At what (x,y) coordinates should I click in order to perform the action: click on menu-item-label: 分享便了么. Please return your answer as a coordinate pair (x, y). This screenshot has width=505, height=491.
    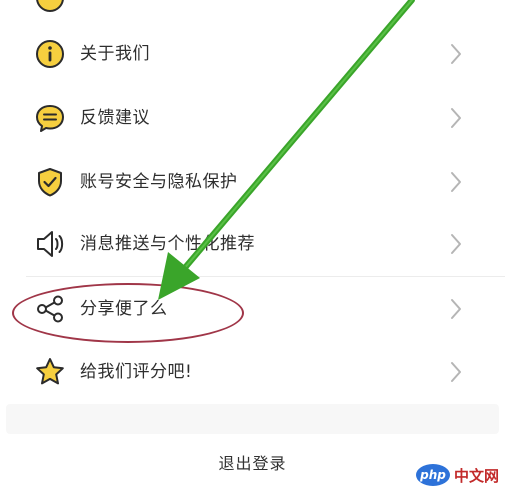
    Looking at the image, I should click on (124, 309).